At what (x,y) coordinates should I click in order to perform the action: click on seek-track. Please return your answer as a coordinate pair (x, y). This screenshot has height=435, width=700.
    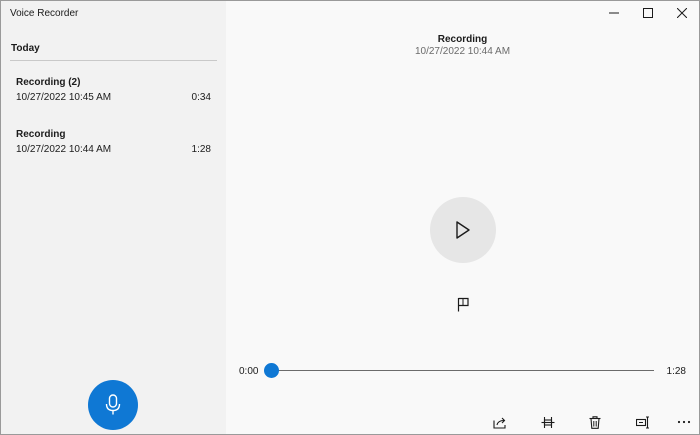
    Looking at the image, I should click on (462, 370).